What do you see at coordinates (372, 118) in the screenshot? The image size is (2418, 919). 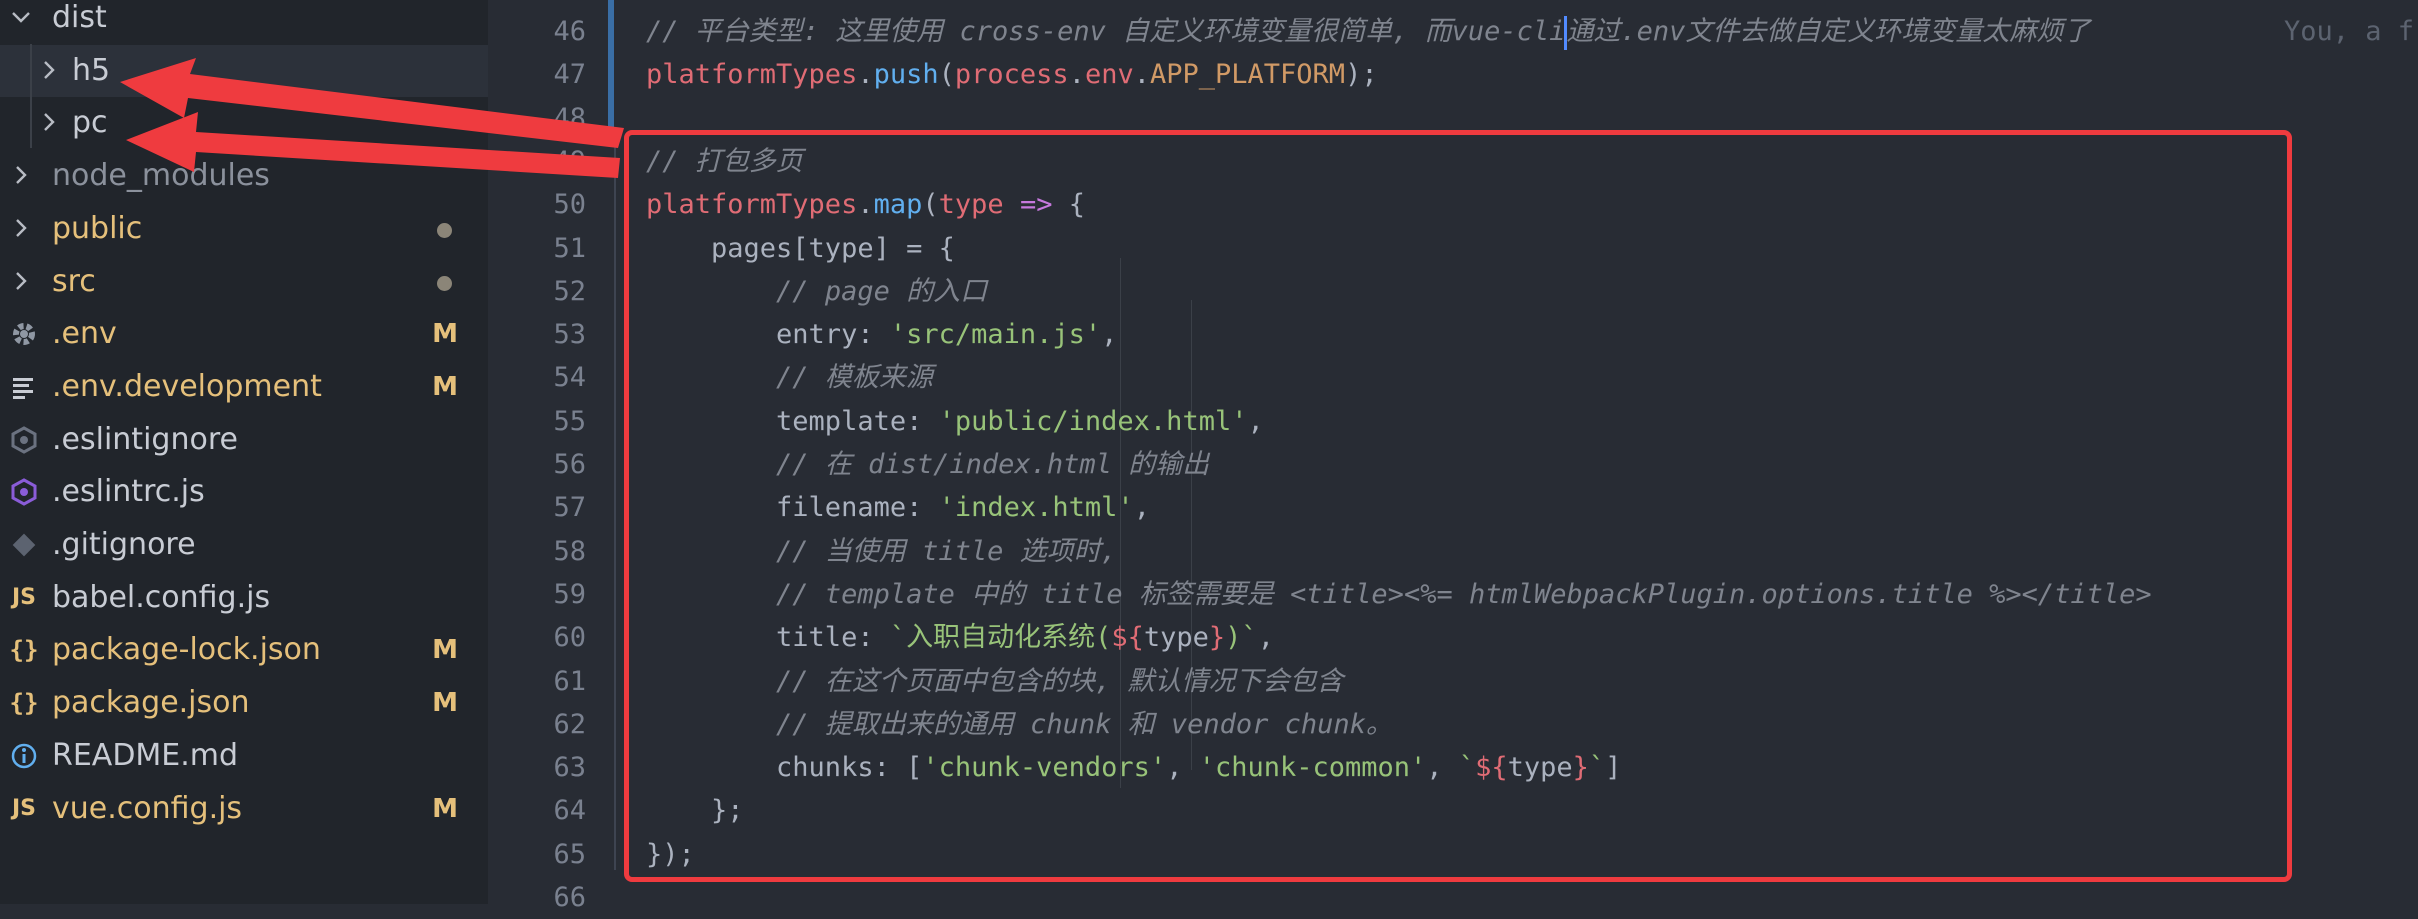 I see `annotation-arrows` at bounding box center [372, 118].